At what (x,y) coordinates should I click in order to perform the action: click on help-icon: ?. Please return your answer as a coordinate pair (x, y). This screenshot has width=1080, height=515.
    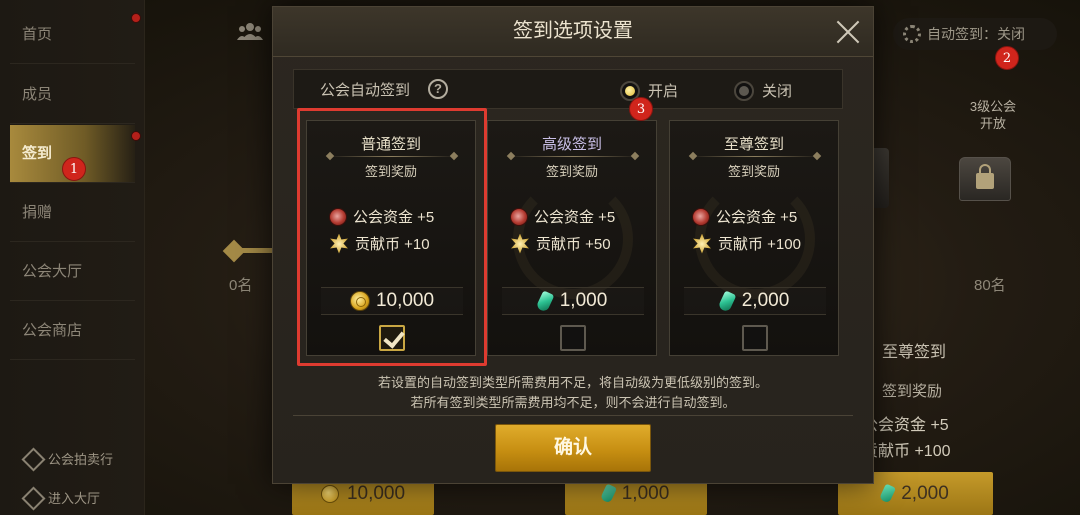
    Looking at the image, I should click on (438, 89).